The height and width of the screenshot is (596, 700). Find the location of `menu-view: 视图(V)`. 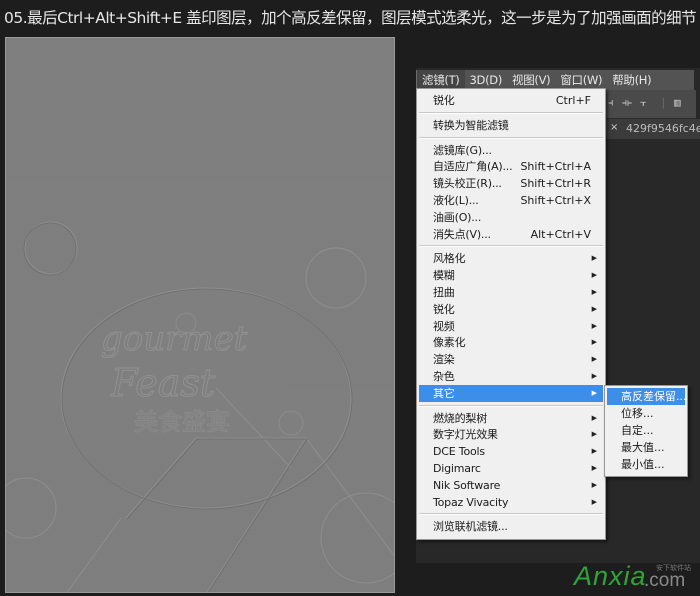

menu-view: 视图(V) is located at coordinates (531, 80).